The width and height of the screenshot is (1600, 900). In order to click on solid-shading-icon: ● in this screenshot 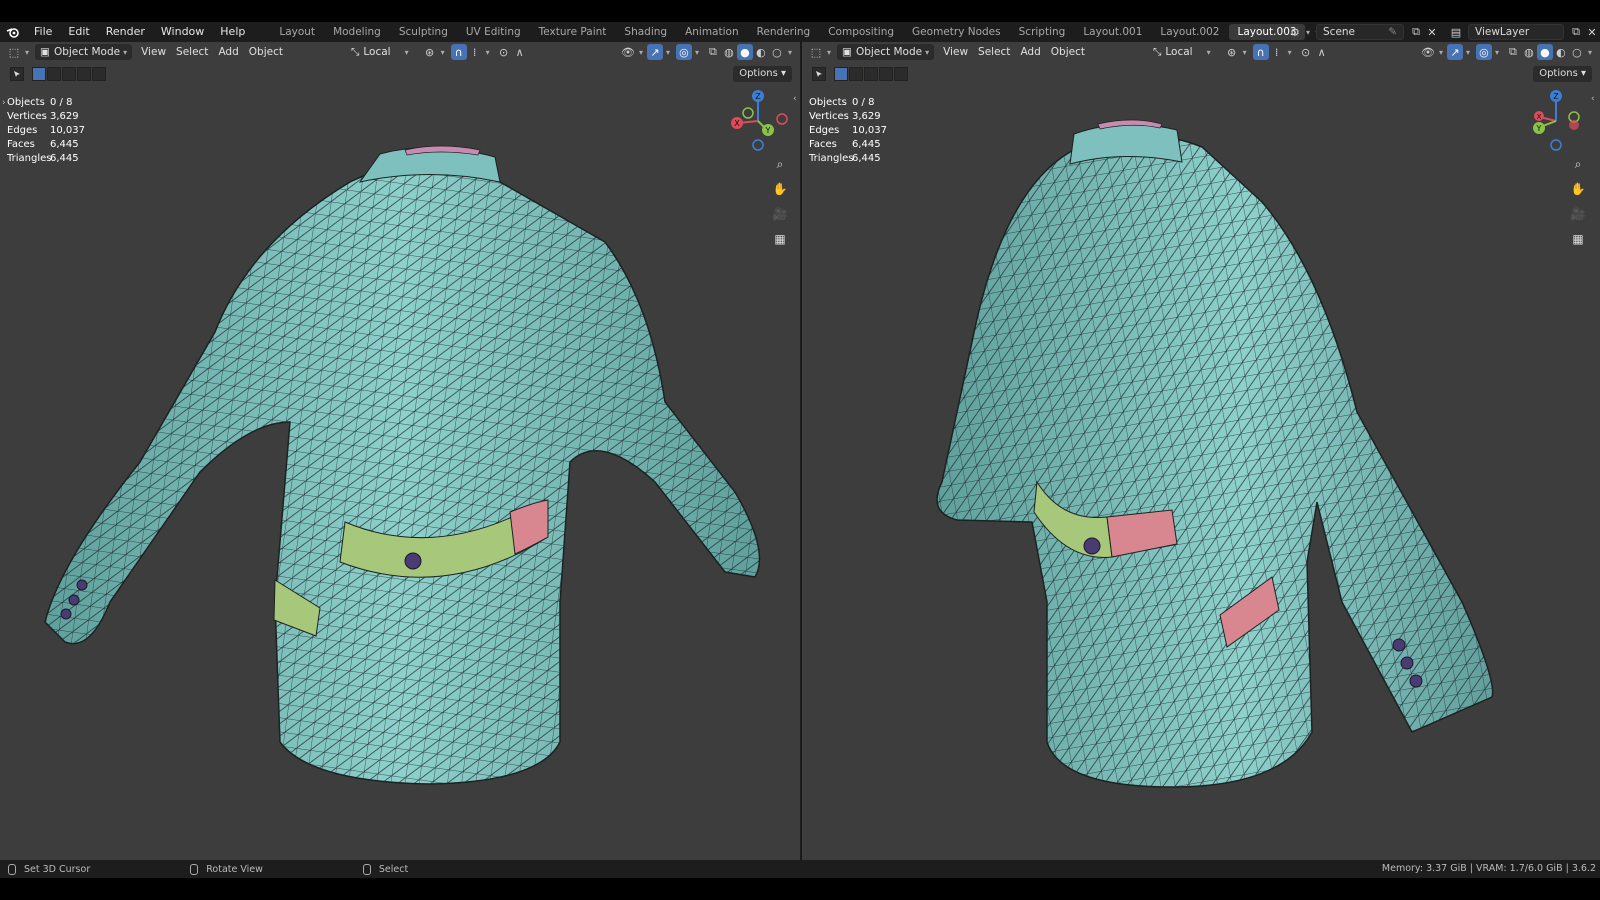, I will do `click(1544, 52)`.